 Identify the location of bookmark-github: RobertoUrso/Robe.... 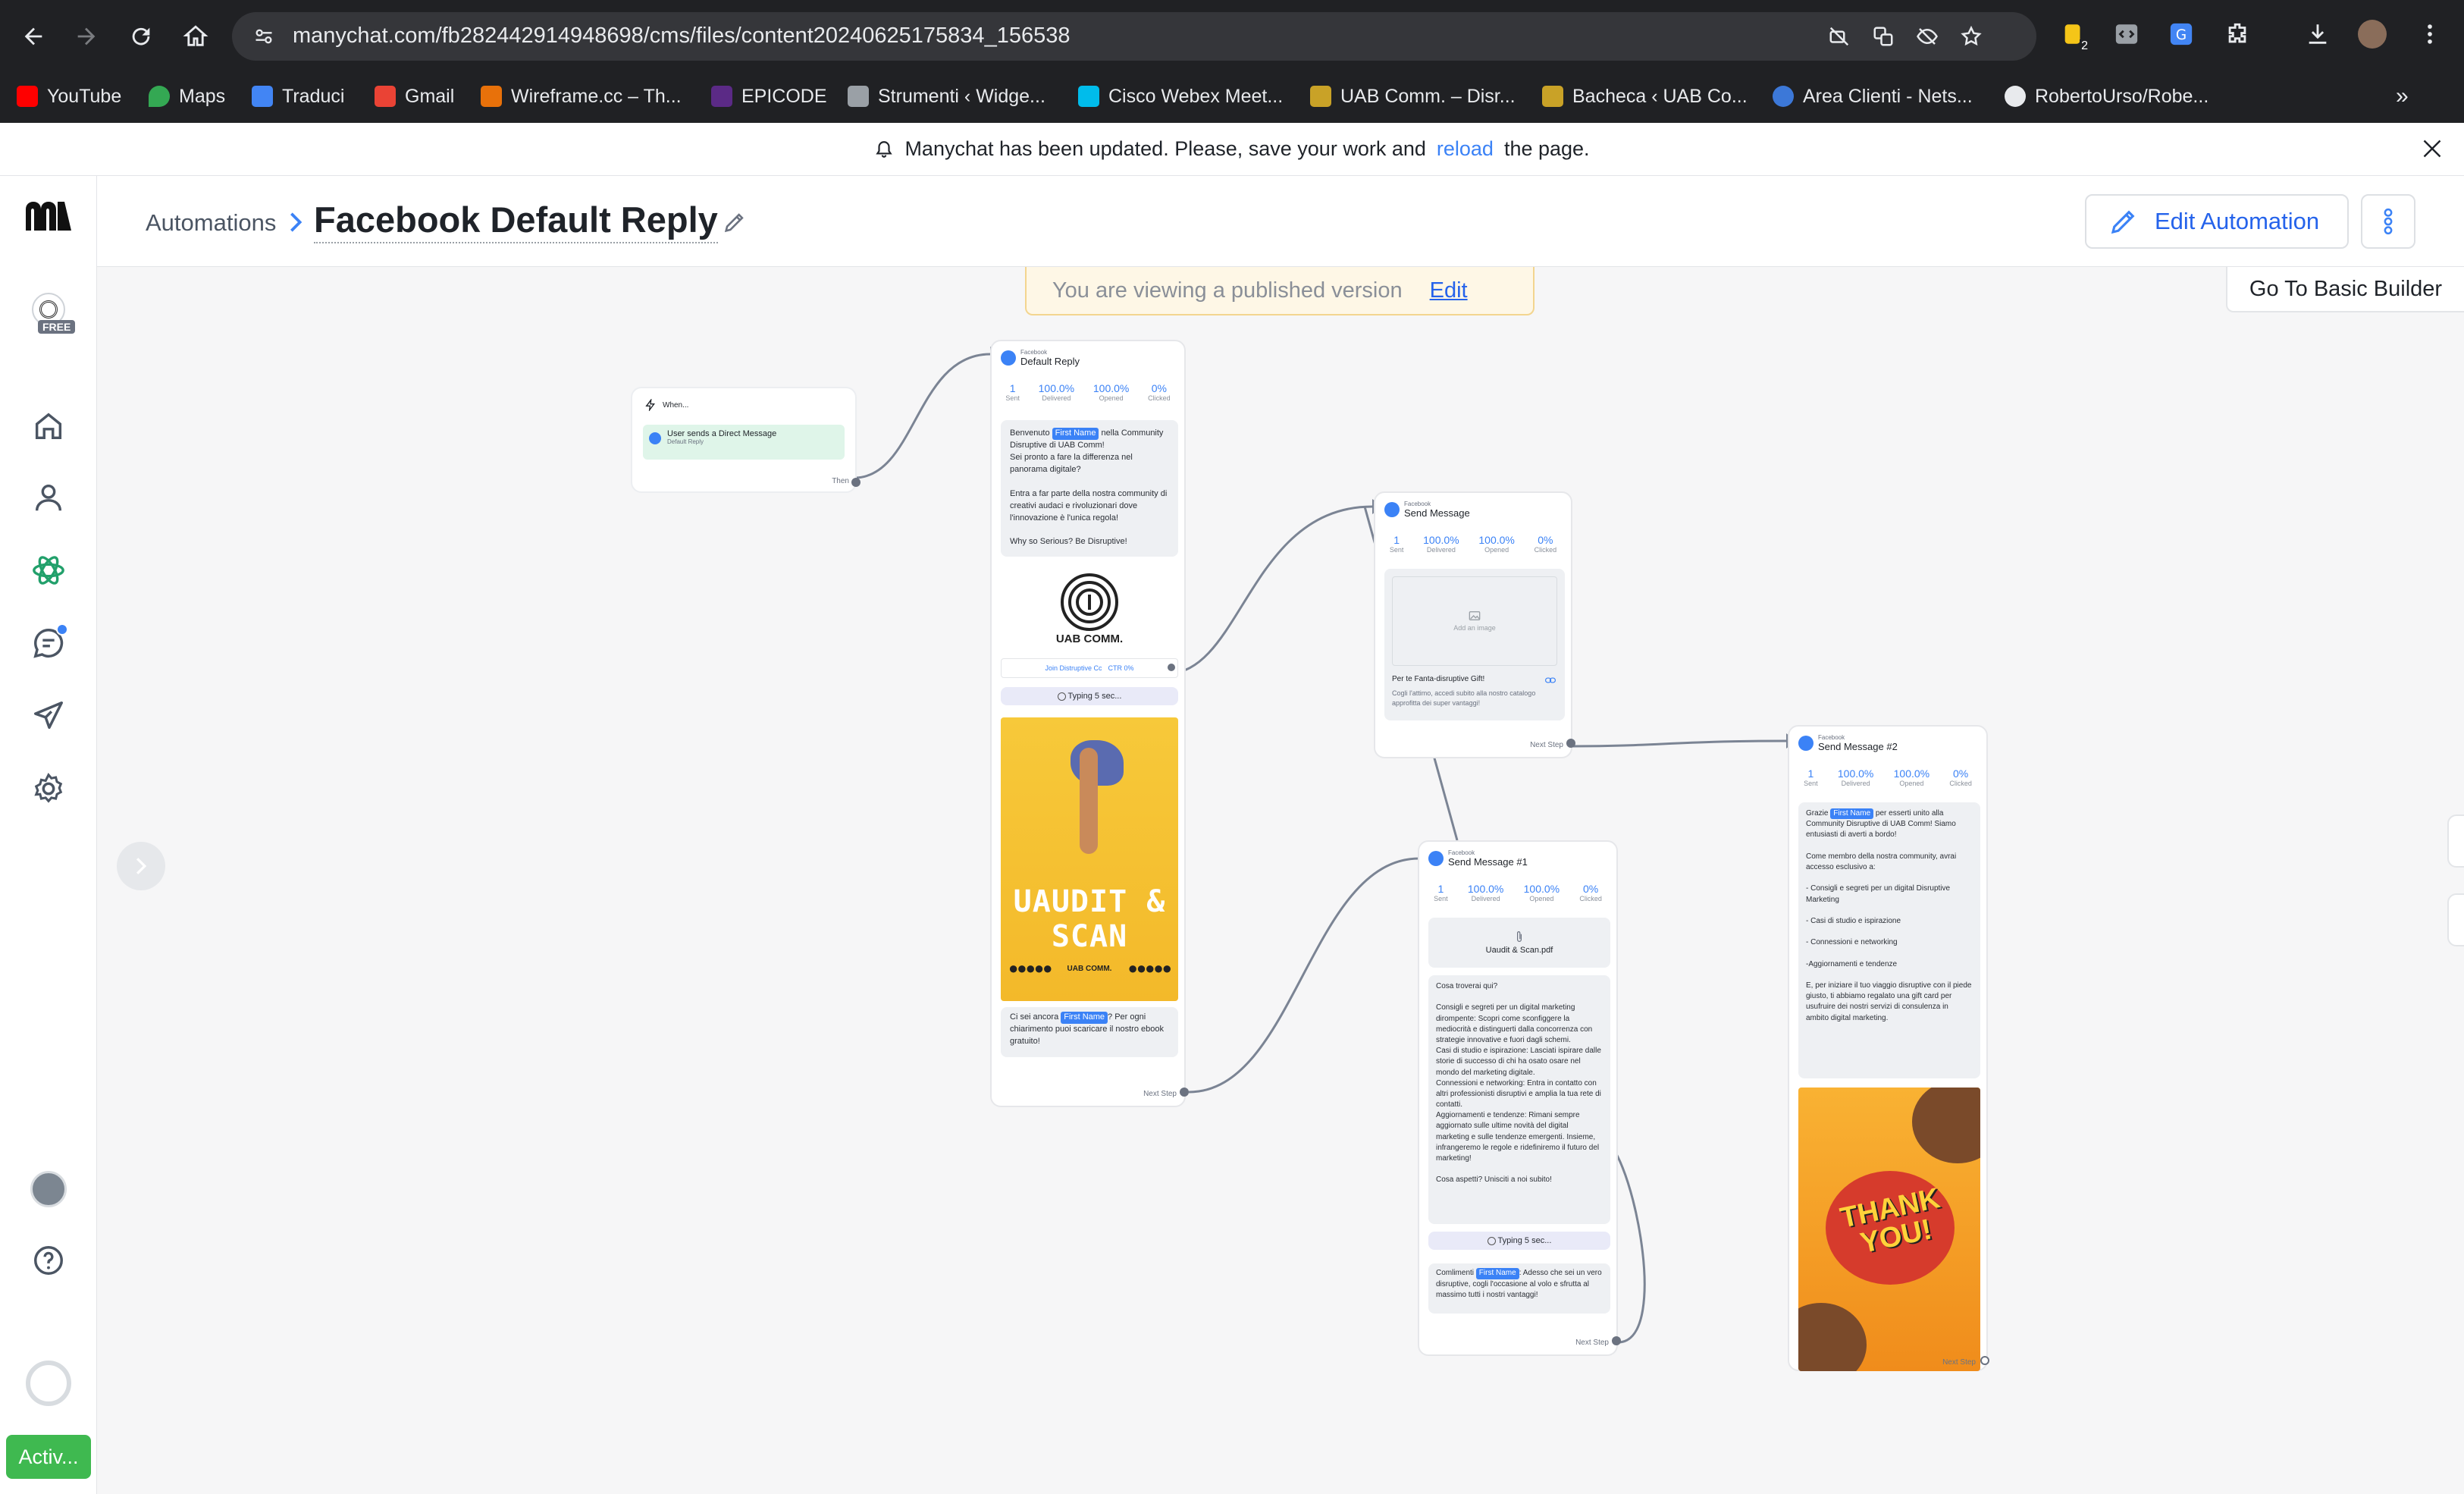
(2107, 96).